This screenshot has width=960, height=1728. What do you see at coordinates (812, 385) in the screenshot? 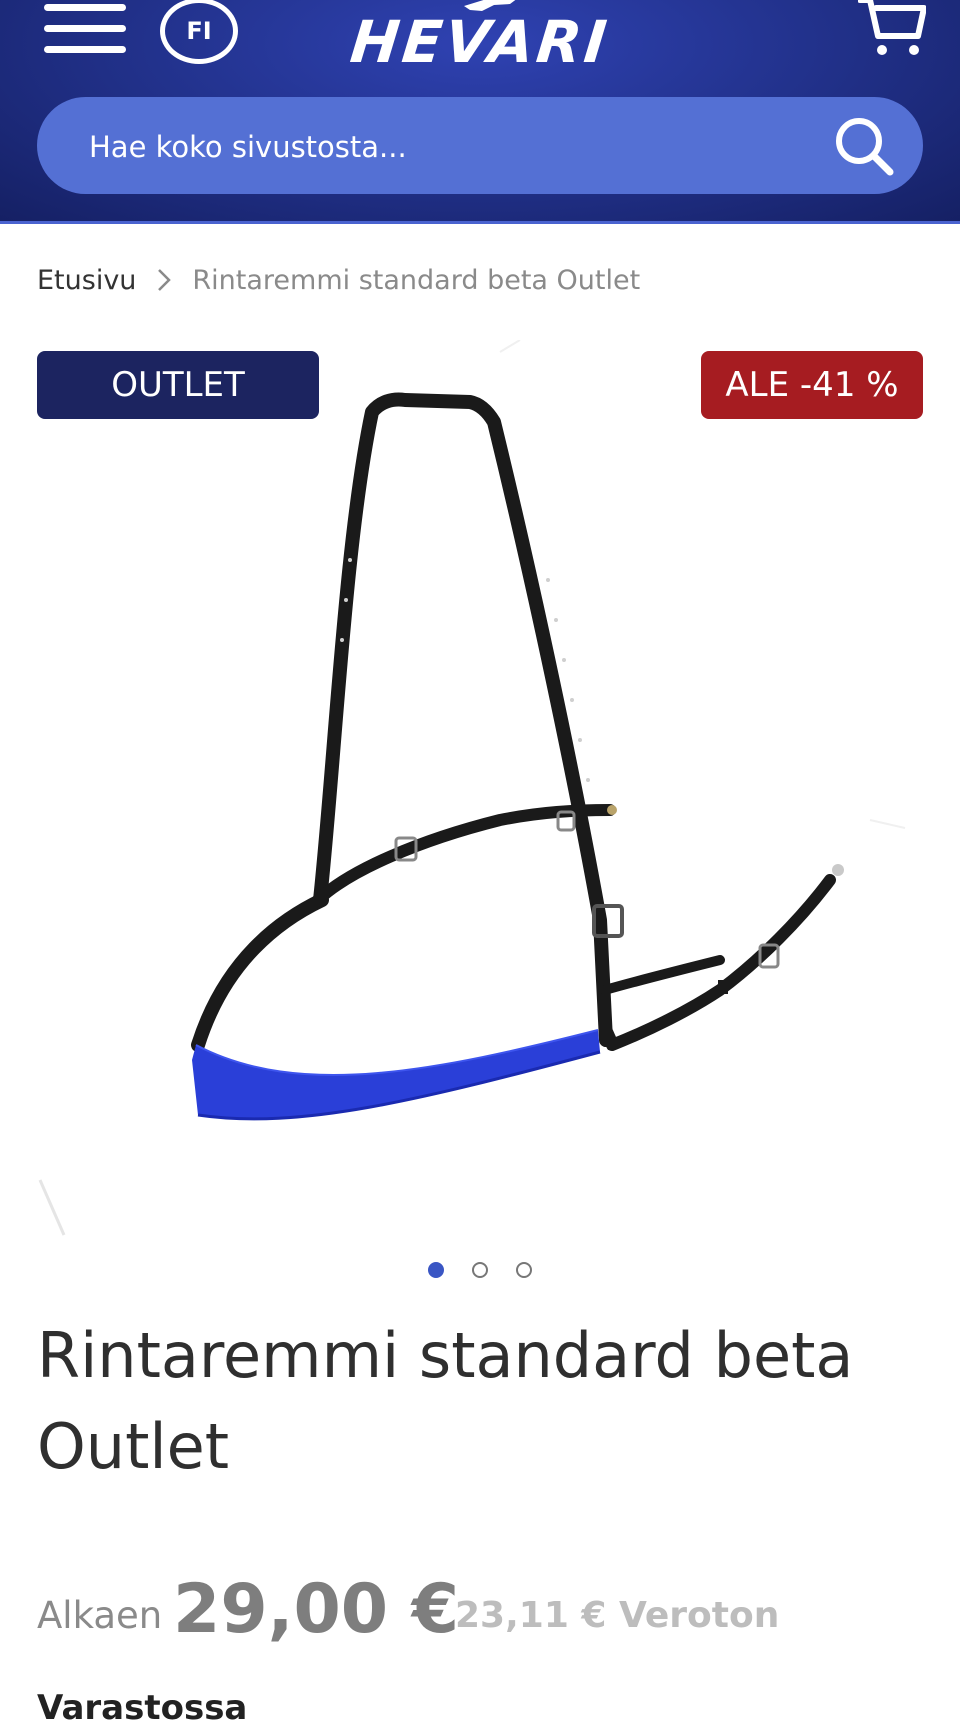
I see `sale-badge: ALE -41 %` at bounding box center [812, 385].